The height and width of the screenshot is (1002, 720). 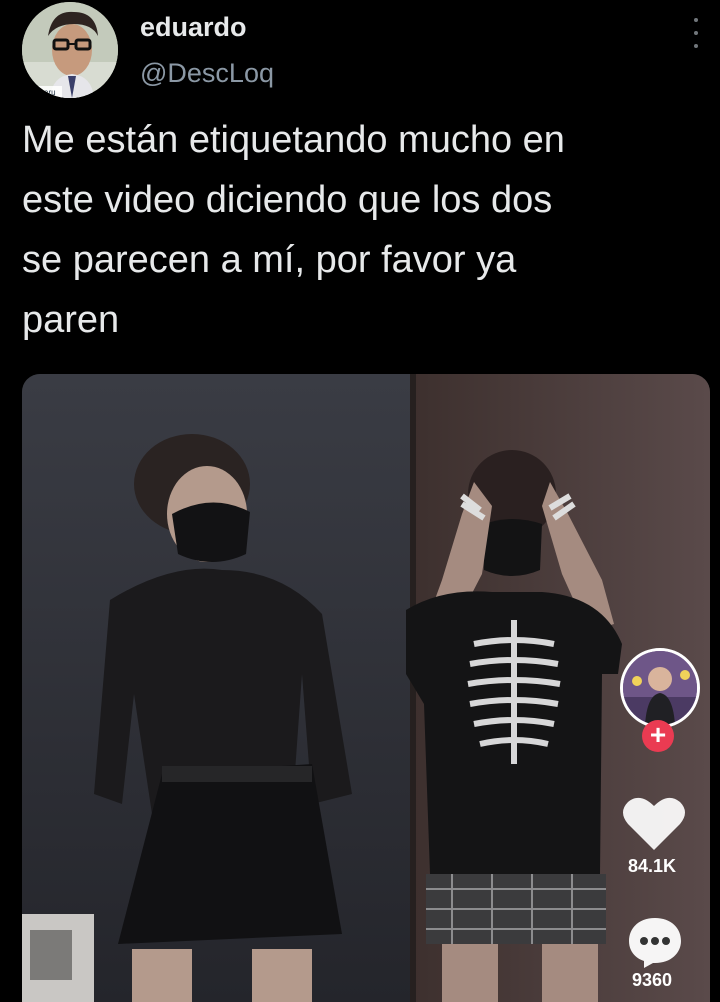 I want to click on heart-icon, so click(x=654, y=823).